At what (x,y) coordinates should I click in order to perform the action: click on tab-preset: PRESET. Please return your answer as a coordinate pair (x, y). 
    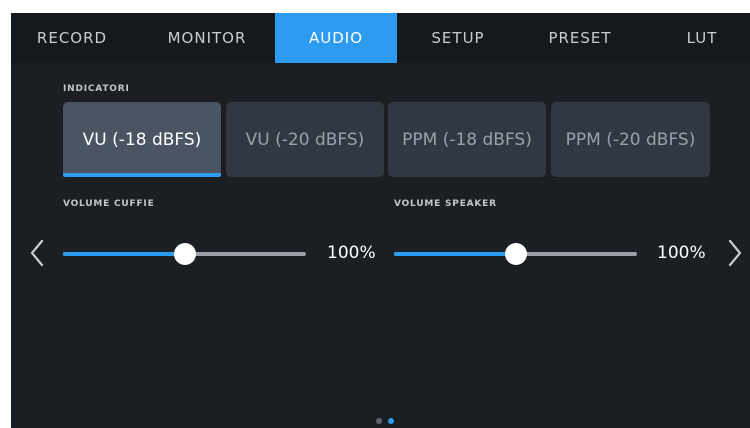
    Looking at the image, I should click on (580, 38).